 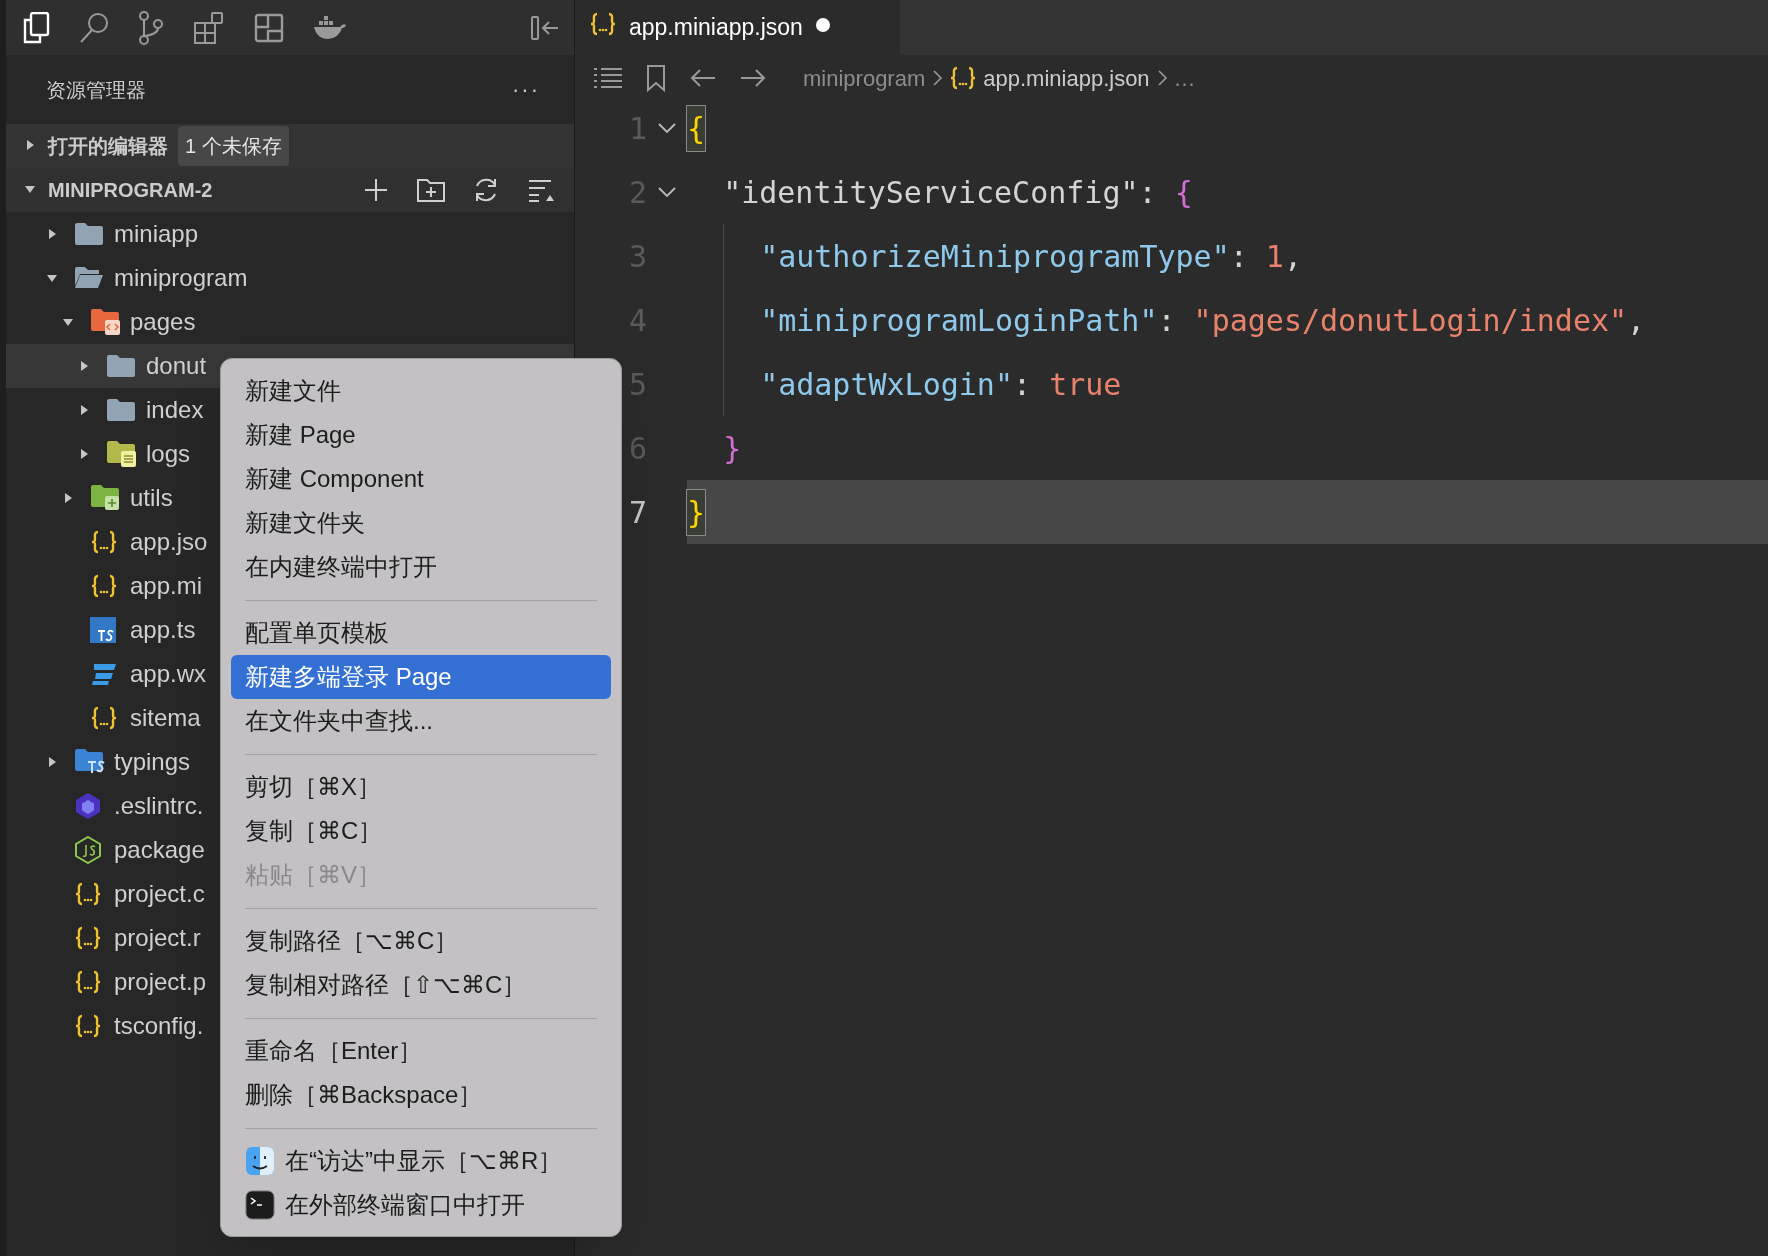 I want to click on code-line: }, so click(x=732, y=448).